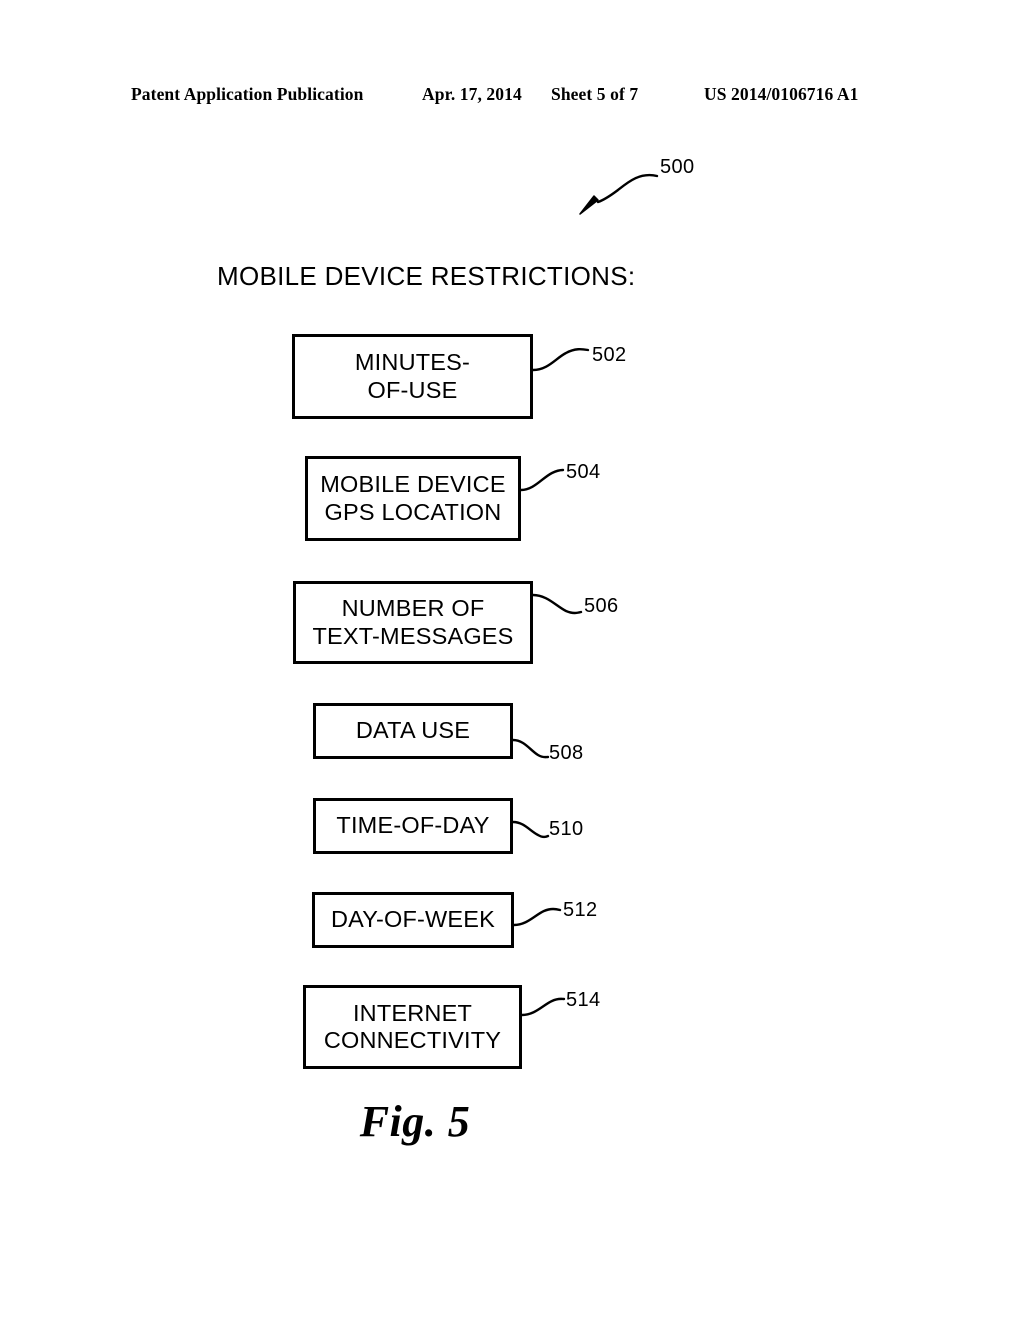  Describe the element at coordinates (601, 606) in the screenshot. I see `reference-label-506: 506` at that location.